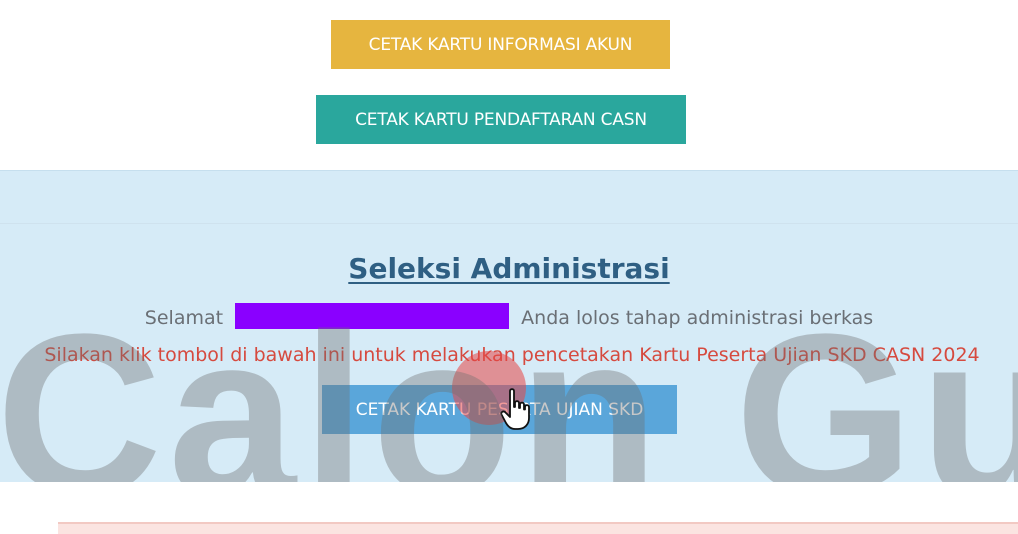  What do you see at coordinates (538, 528) in the screenshot?
I see `alert-box` at bounding box center [538, 528].